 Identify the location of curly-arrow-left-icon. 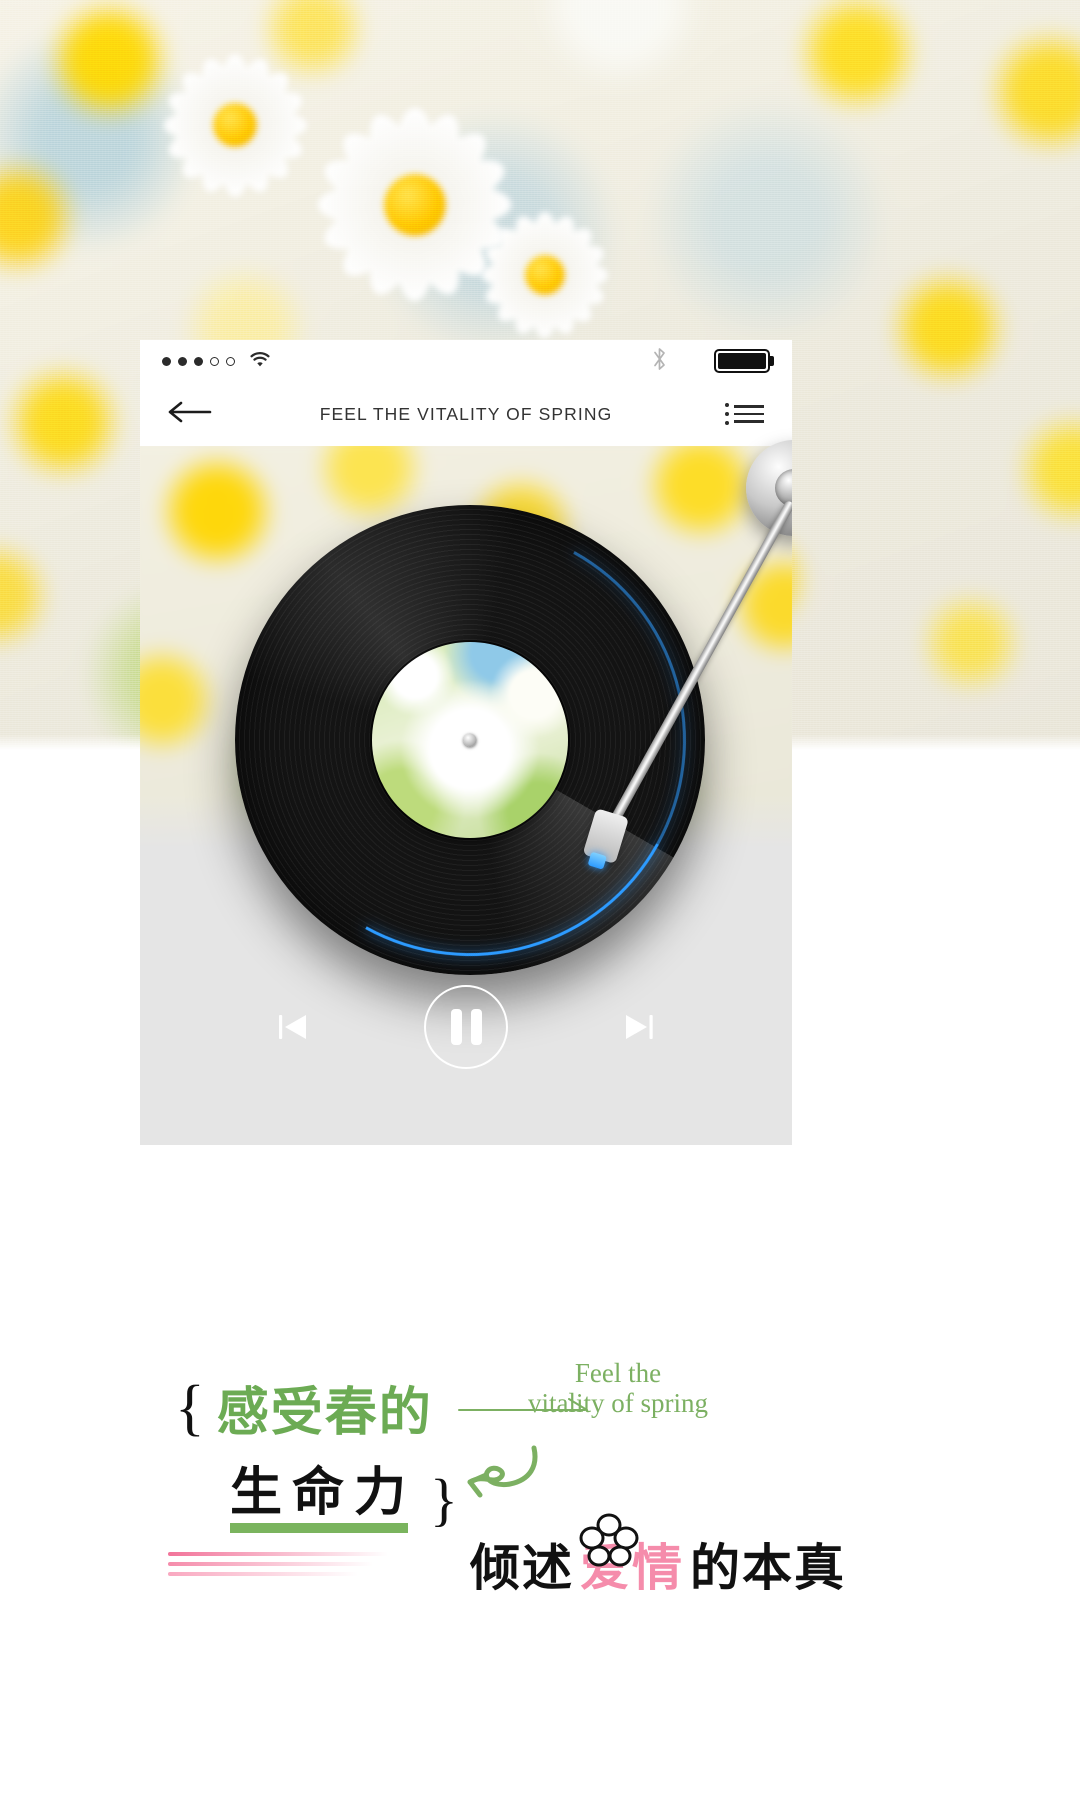
(520, 1464).